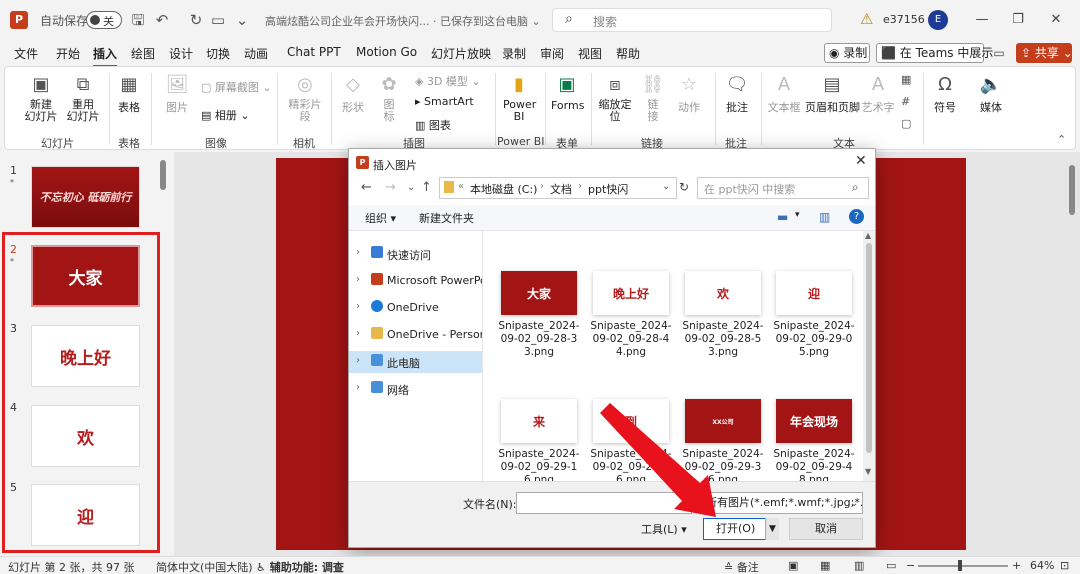 The image size is (1080, 574). Describe the element at coordinates (236, 87) in the screenshot. I see `screenshot-button: ▢ 屏幕截图 ⌄` at that location.